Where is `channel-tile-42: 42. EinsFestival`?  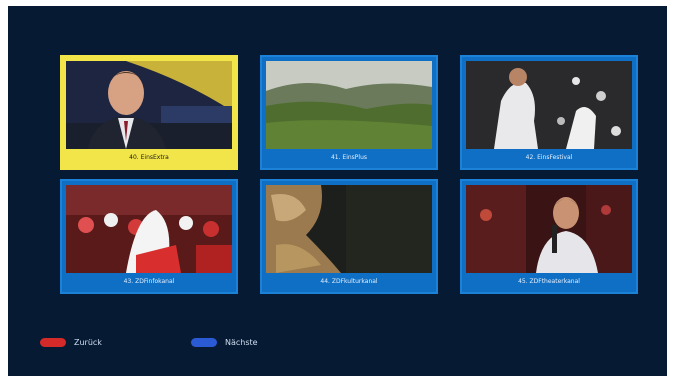
channel-tile-42: 42. EinsFestival is located at coordinates (549, 112).